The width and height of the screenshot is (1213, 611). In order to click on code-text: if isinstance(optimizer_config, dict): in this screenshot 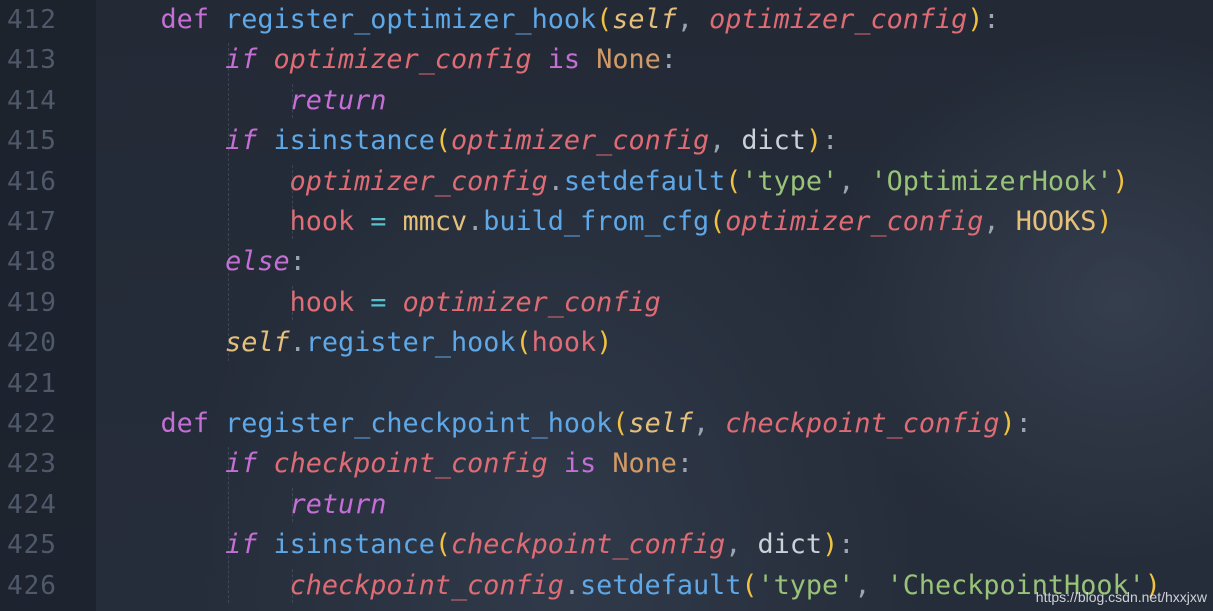, I will do `click(467, 141)`.